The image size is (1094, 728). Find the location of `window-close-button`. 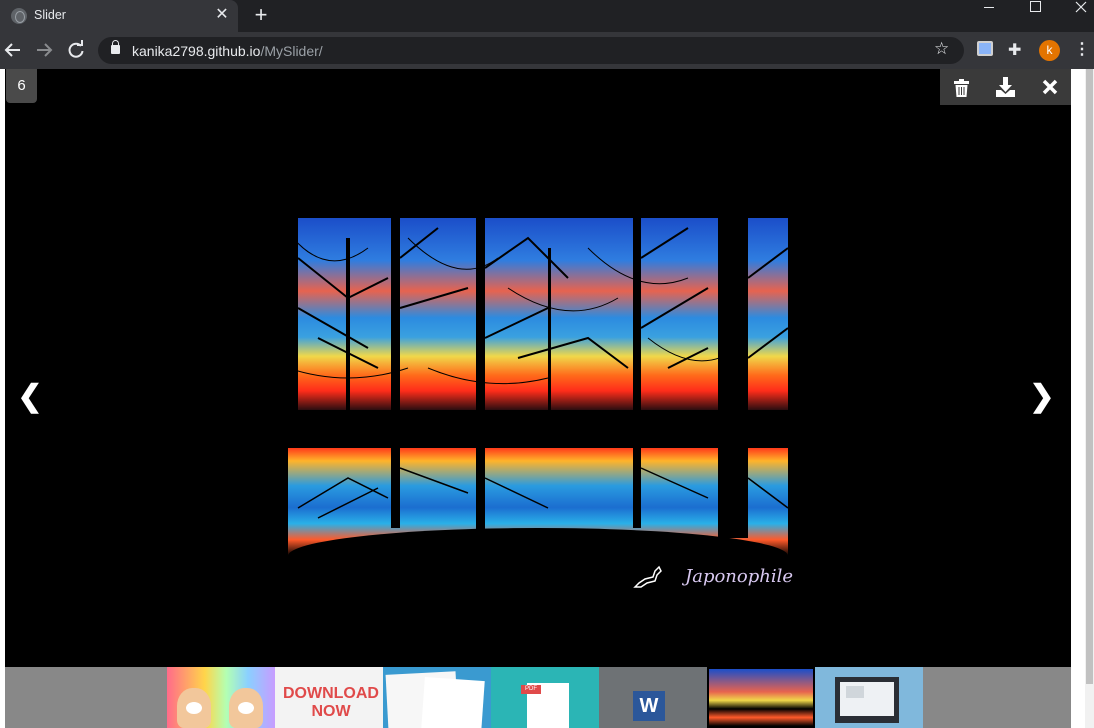

window-close-button is located at coordinates (1076, 14).